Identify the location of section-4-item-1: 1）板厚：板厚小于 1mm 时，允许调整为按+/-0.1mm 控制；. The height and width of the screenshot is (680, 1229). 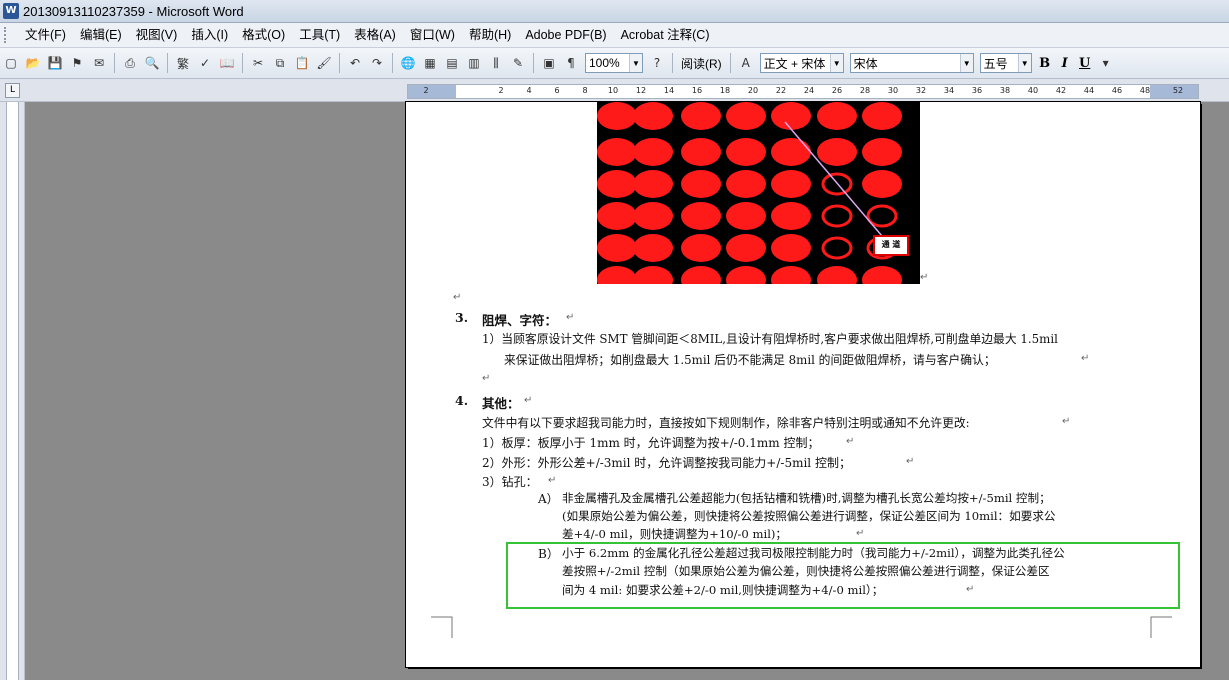
(651, 443).